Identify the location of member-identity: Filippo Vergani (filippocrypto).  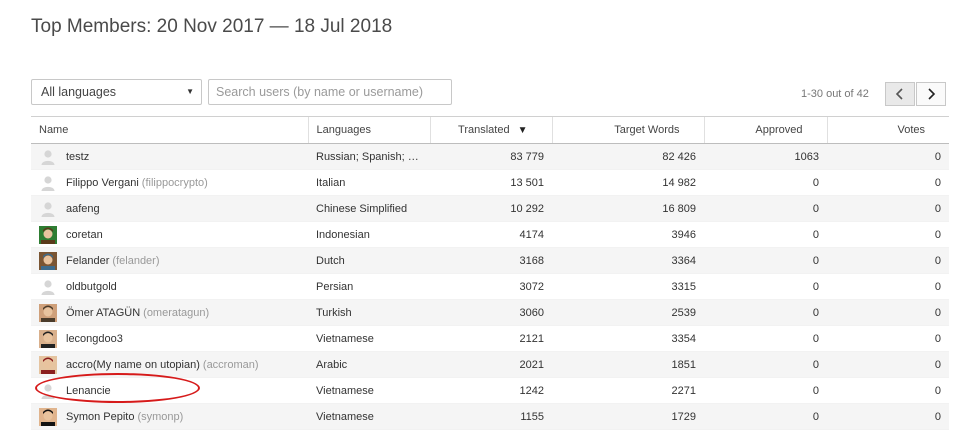
(169, 183).